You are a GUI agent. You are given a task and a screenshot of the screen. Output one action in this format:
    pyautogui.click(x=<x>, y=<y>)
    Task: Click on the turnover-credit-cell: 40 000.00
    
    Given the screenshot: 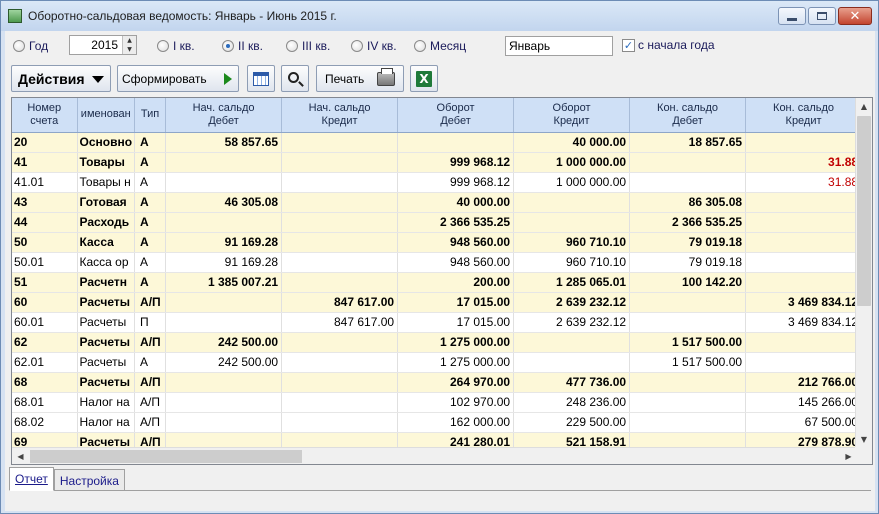 What is the action you would take?
    pyautogui.click(x=572, y=142)
    